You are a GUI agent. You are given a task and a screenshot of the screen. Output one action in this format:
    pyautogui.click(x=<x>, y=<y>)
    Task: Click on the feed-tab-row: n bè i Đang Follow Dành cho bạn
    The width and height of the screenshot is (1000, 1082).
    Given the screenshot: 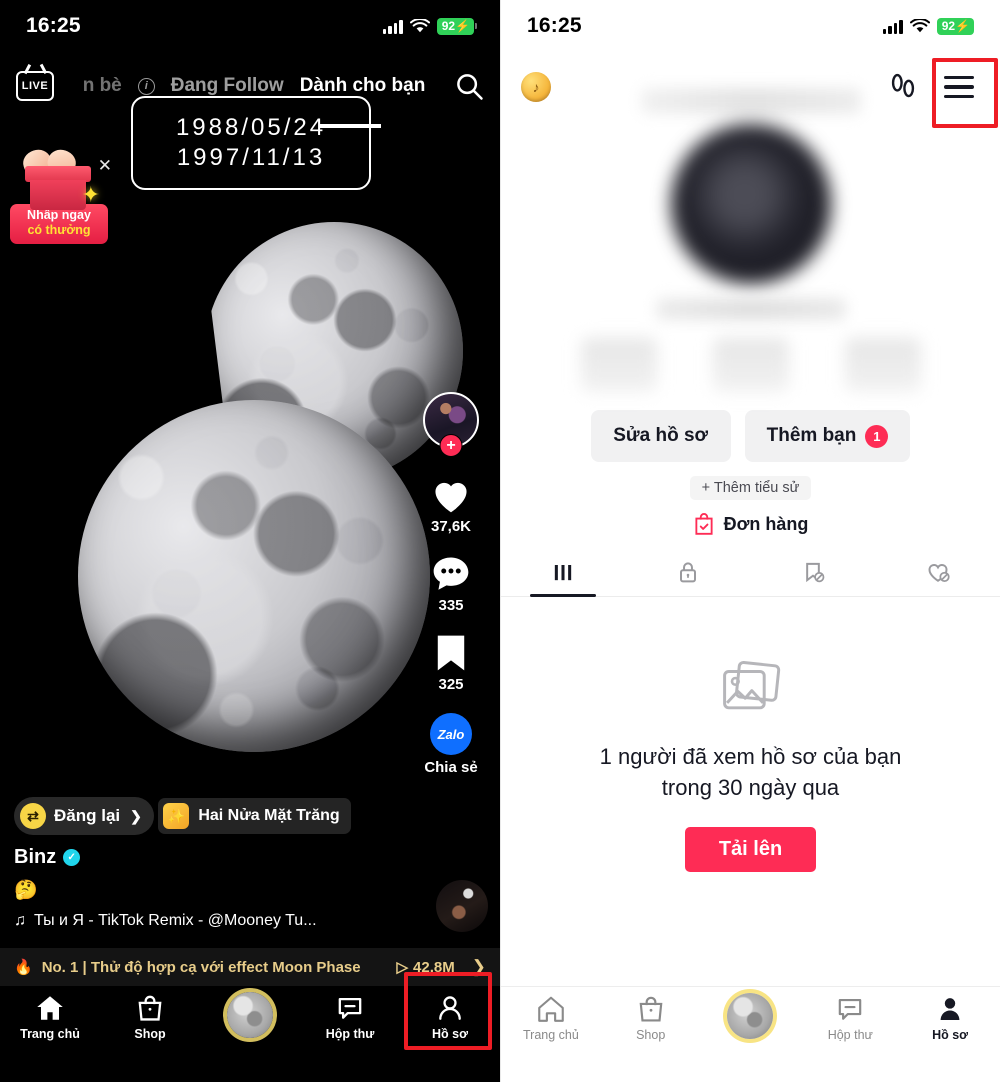 What is the action you would take?
    pyautogui.click(x=254, y=86)
    